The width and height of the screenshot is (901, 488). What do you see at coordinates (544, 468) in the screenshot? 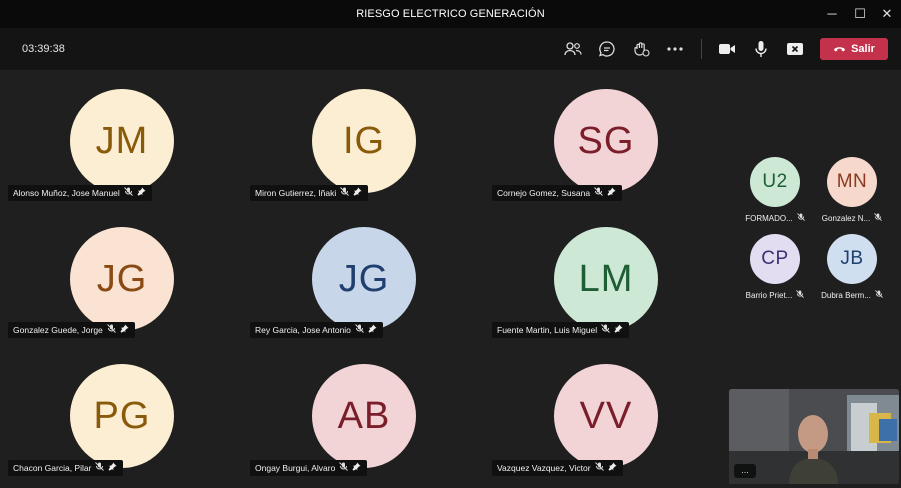
I see `participant-name: Vazquez Vazquez, Victor` at bounding box center [544, 468].